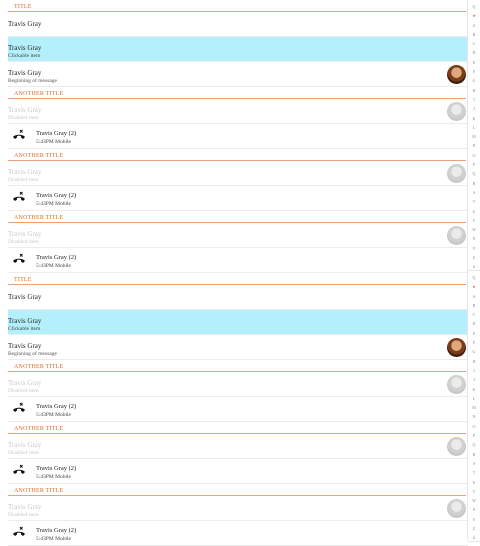 This screenshot has width=480, height=546. What do you see at coordinates (238, 111) in the screenshot?
I see `disabled-item: Travis Gray Disabled item` at bounding box center [238, 111].